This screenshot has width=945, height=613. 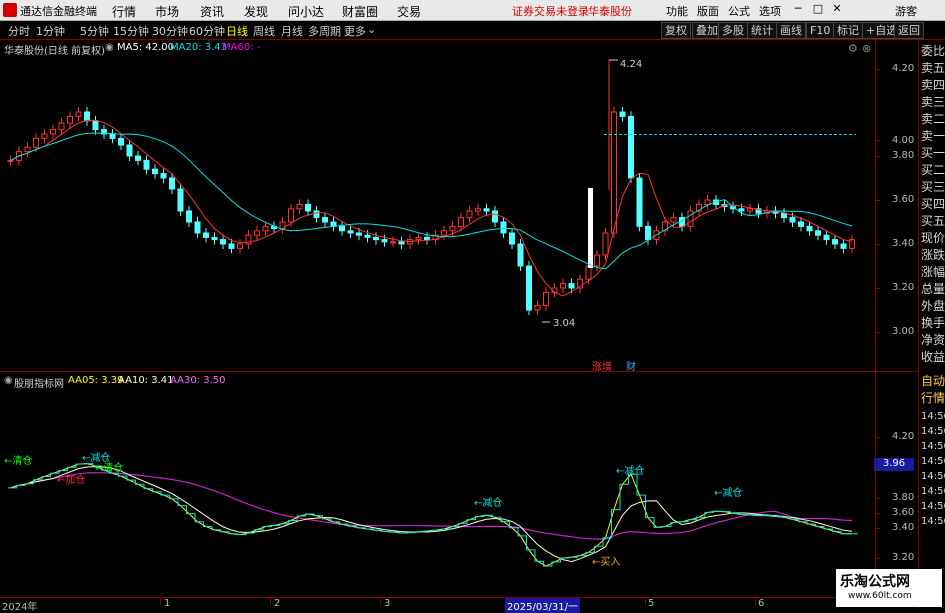 I want to click on menu-hangqing: 行情, so click(x=124, y=11).